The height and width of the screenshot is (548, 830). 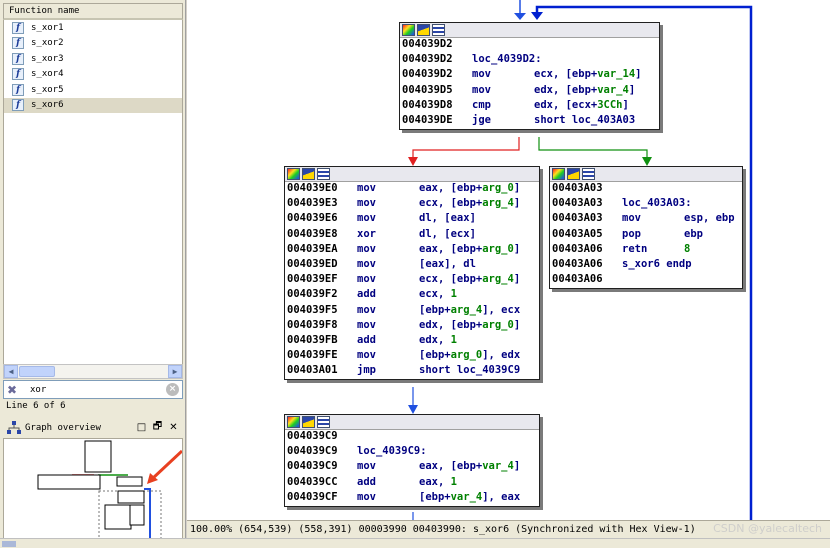 I want to click on code-line: 004039D2 loc_4039D2:, so click(x=530, y=60).